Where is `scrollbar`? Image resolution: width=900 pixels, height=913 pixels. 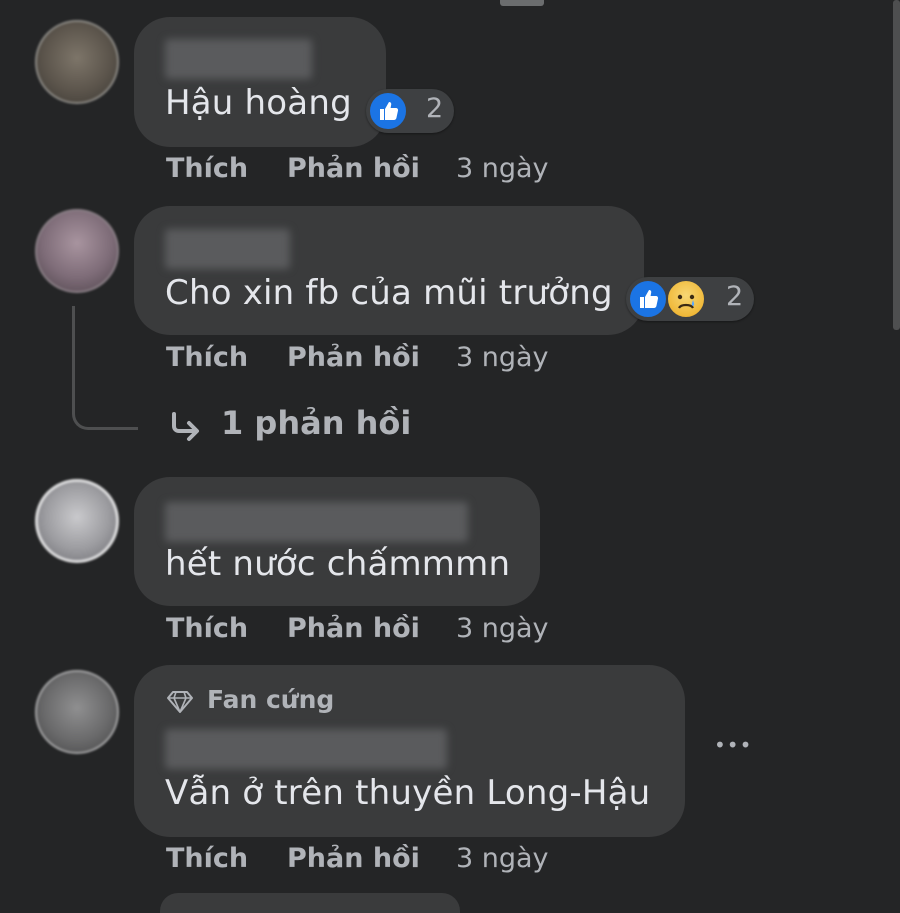 scrollbar is located at coordinates (896, 165).